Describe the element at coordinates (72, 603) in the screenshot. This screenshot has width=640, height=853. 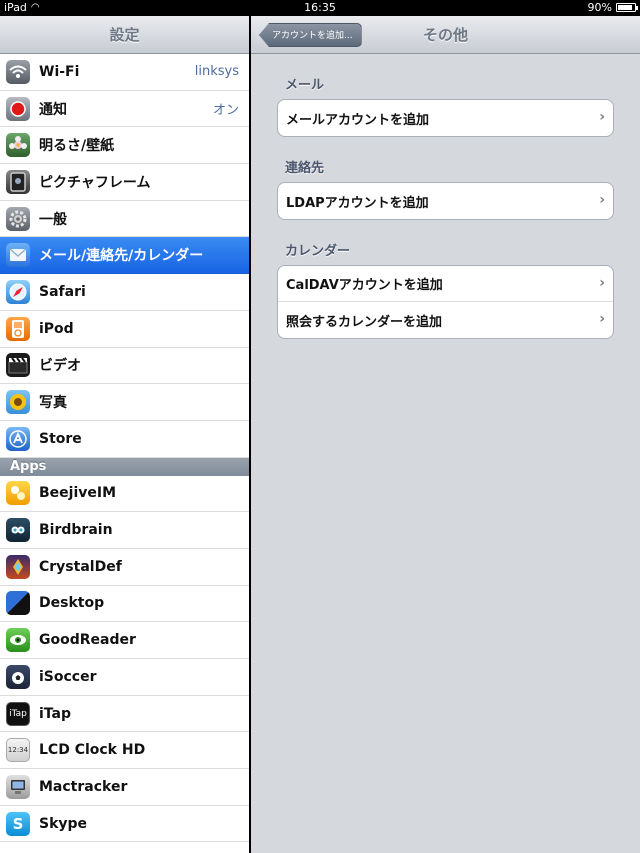
I see `sidebar-item-label: Desktop` at that location.